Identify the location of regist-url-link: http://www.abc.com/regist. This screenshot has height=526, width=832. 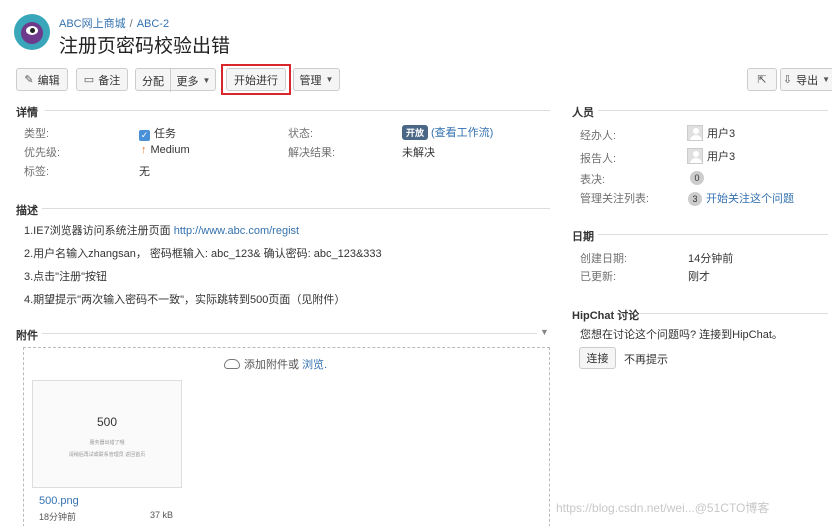
(236, 231).